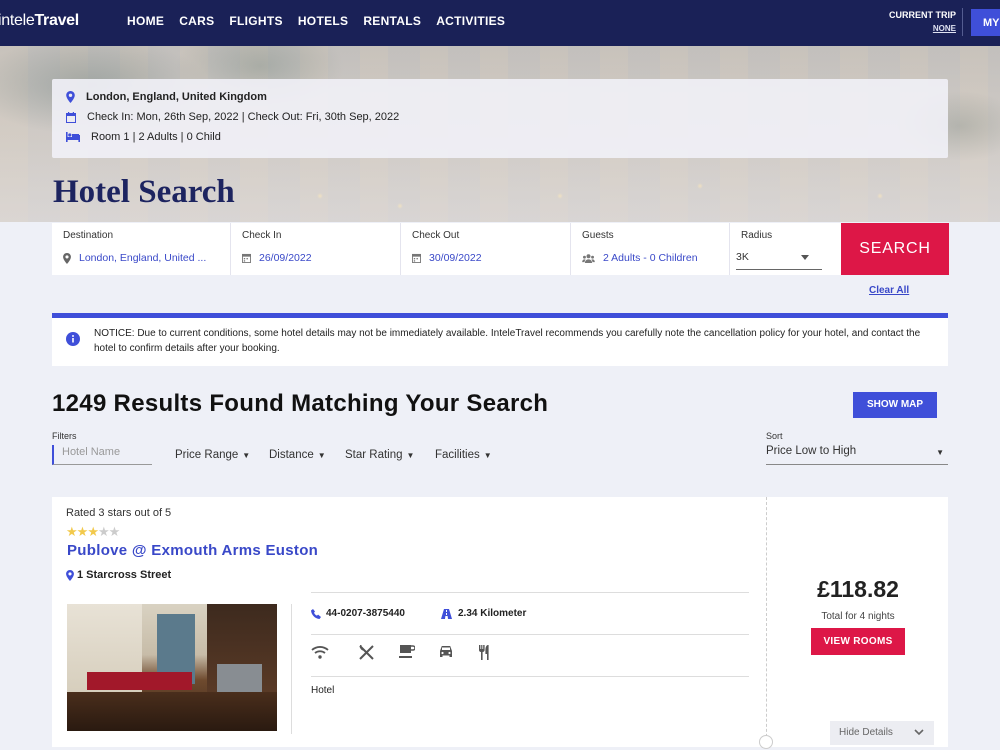  Describe the element at coordinates (56, 20) in the screenshot. I see `logo-suffix: Travel` at that location.